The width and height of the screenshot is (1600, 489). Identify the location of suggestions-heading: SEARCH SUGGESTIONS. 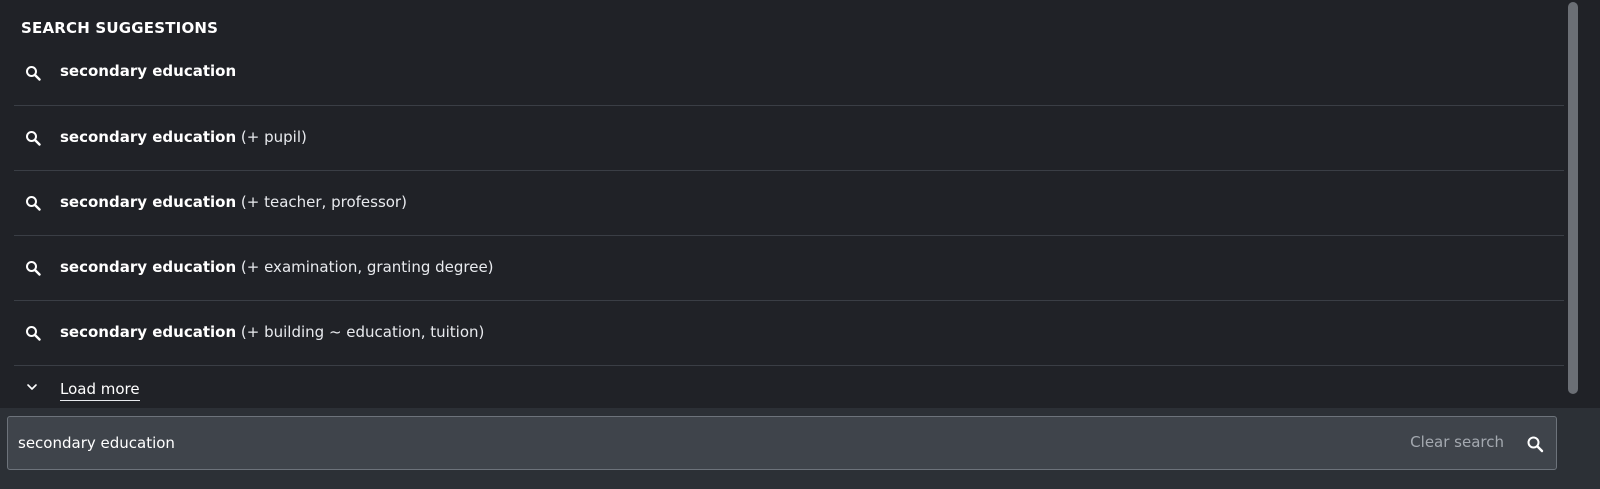
(120, 28).